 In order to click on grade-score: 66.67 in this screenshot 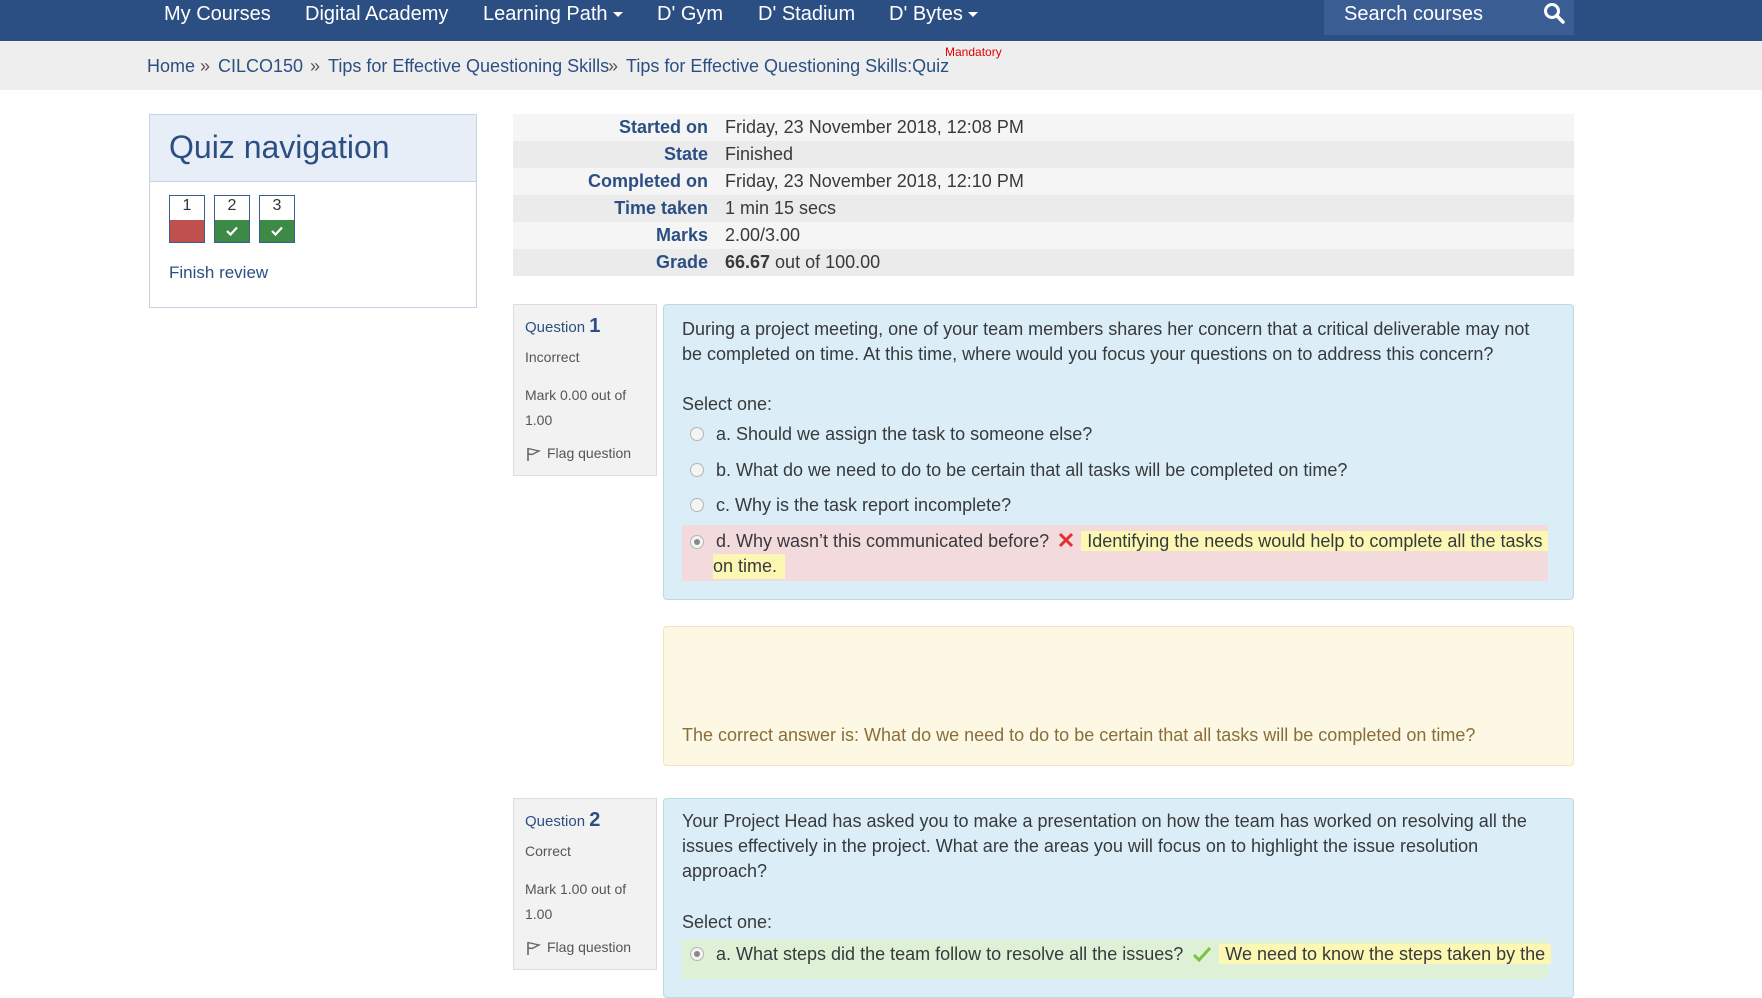, I will do `click(748, 262)`.